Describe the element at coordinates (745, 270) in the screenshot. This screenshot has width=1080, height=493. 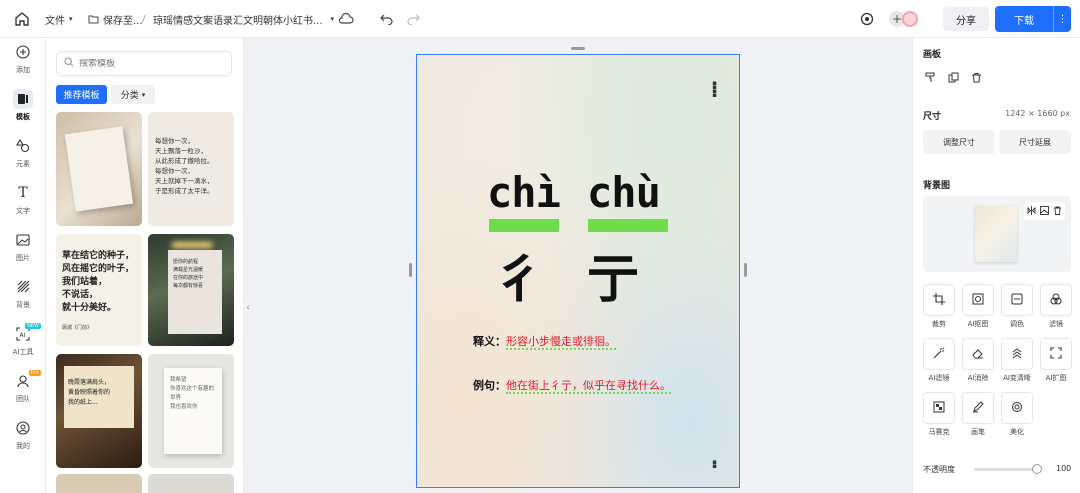
I see `resize-handle-right` at that location.